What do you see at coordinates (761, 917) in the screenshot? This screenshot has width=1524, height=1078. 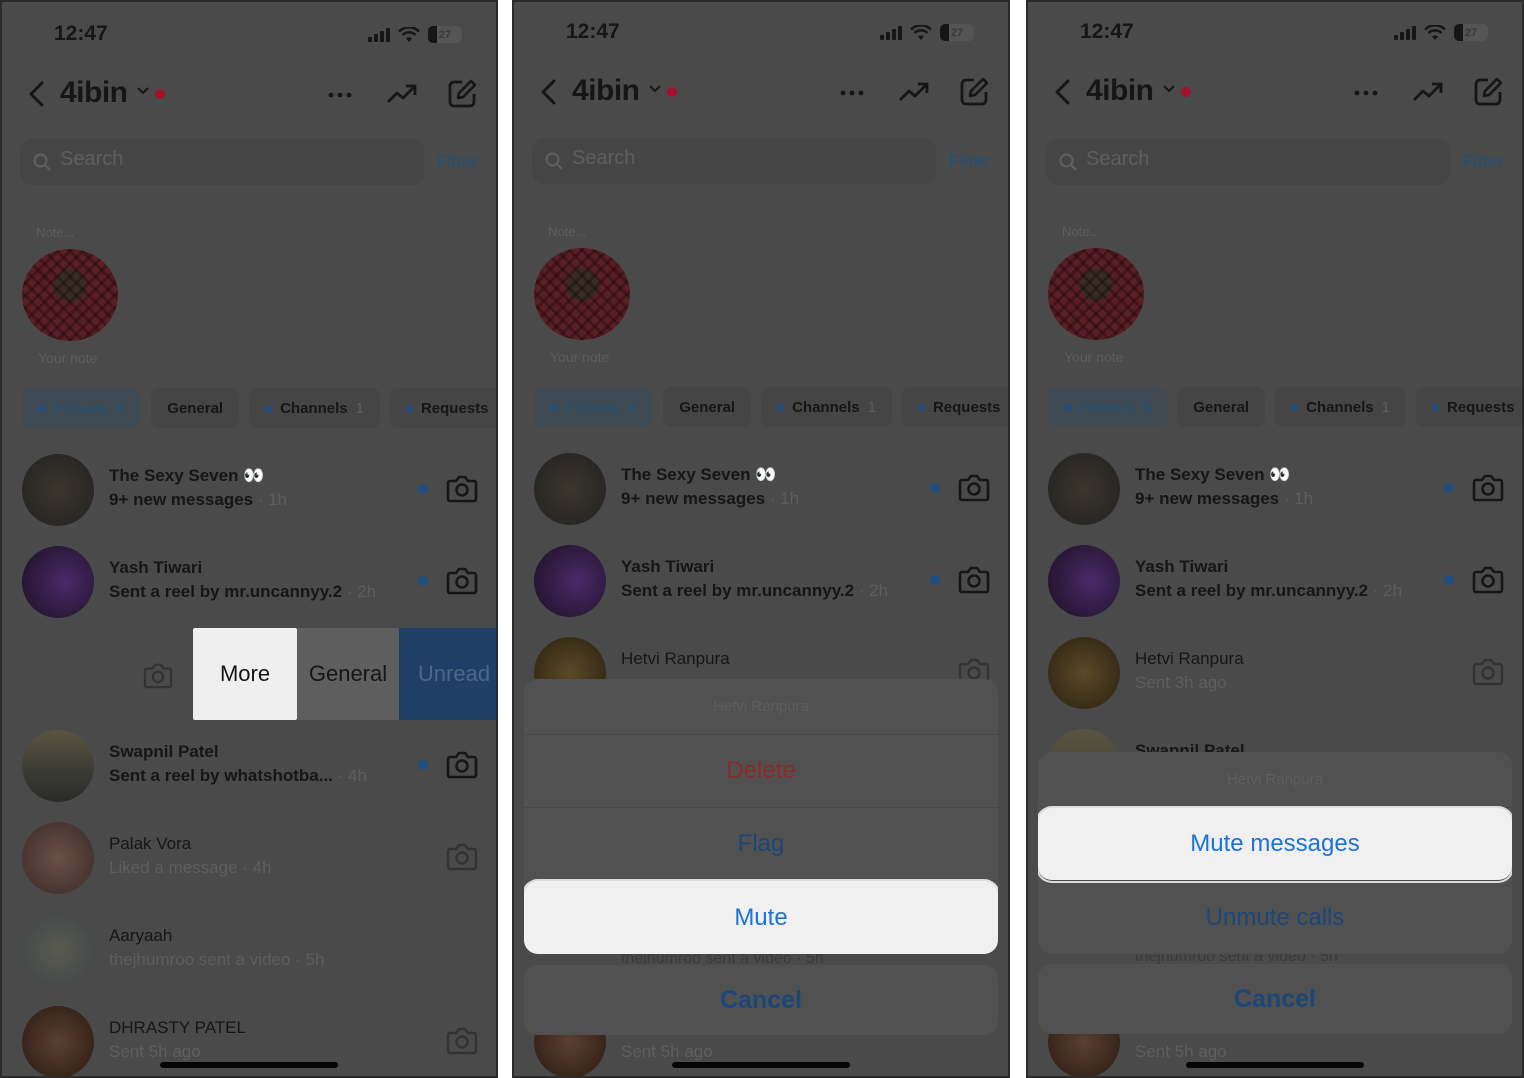 I see `mute-button: Mute` at bounding box center [761, 917].